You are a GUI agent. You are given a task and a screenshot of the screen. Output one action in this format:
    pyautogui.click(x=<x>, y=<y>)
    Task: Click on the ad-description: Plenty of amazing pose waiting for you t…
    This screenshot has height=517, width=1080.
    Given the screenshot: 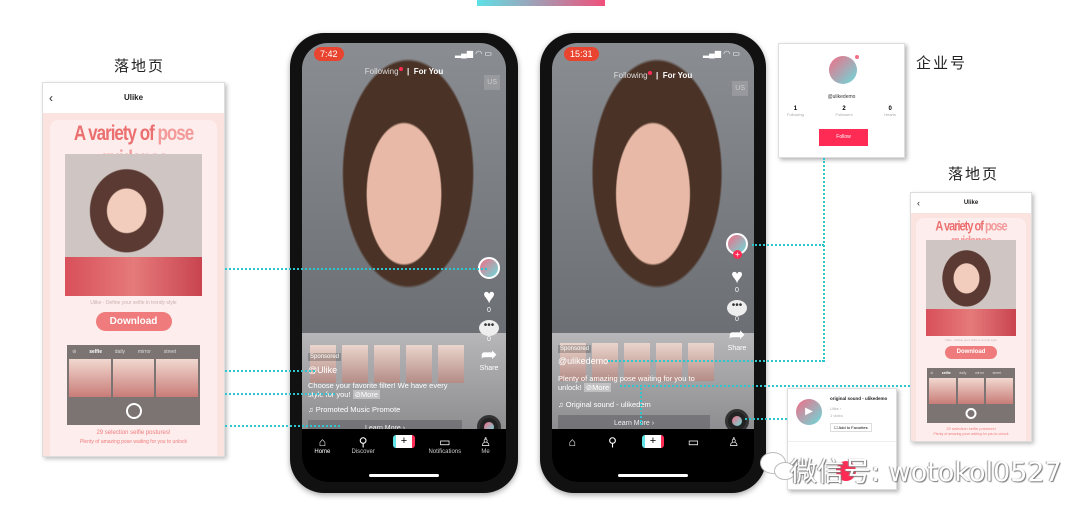 What is the action you would take?
    pyautogui.click(x=626, y=383)
    